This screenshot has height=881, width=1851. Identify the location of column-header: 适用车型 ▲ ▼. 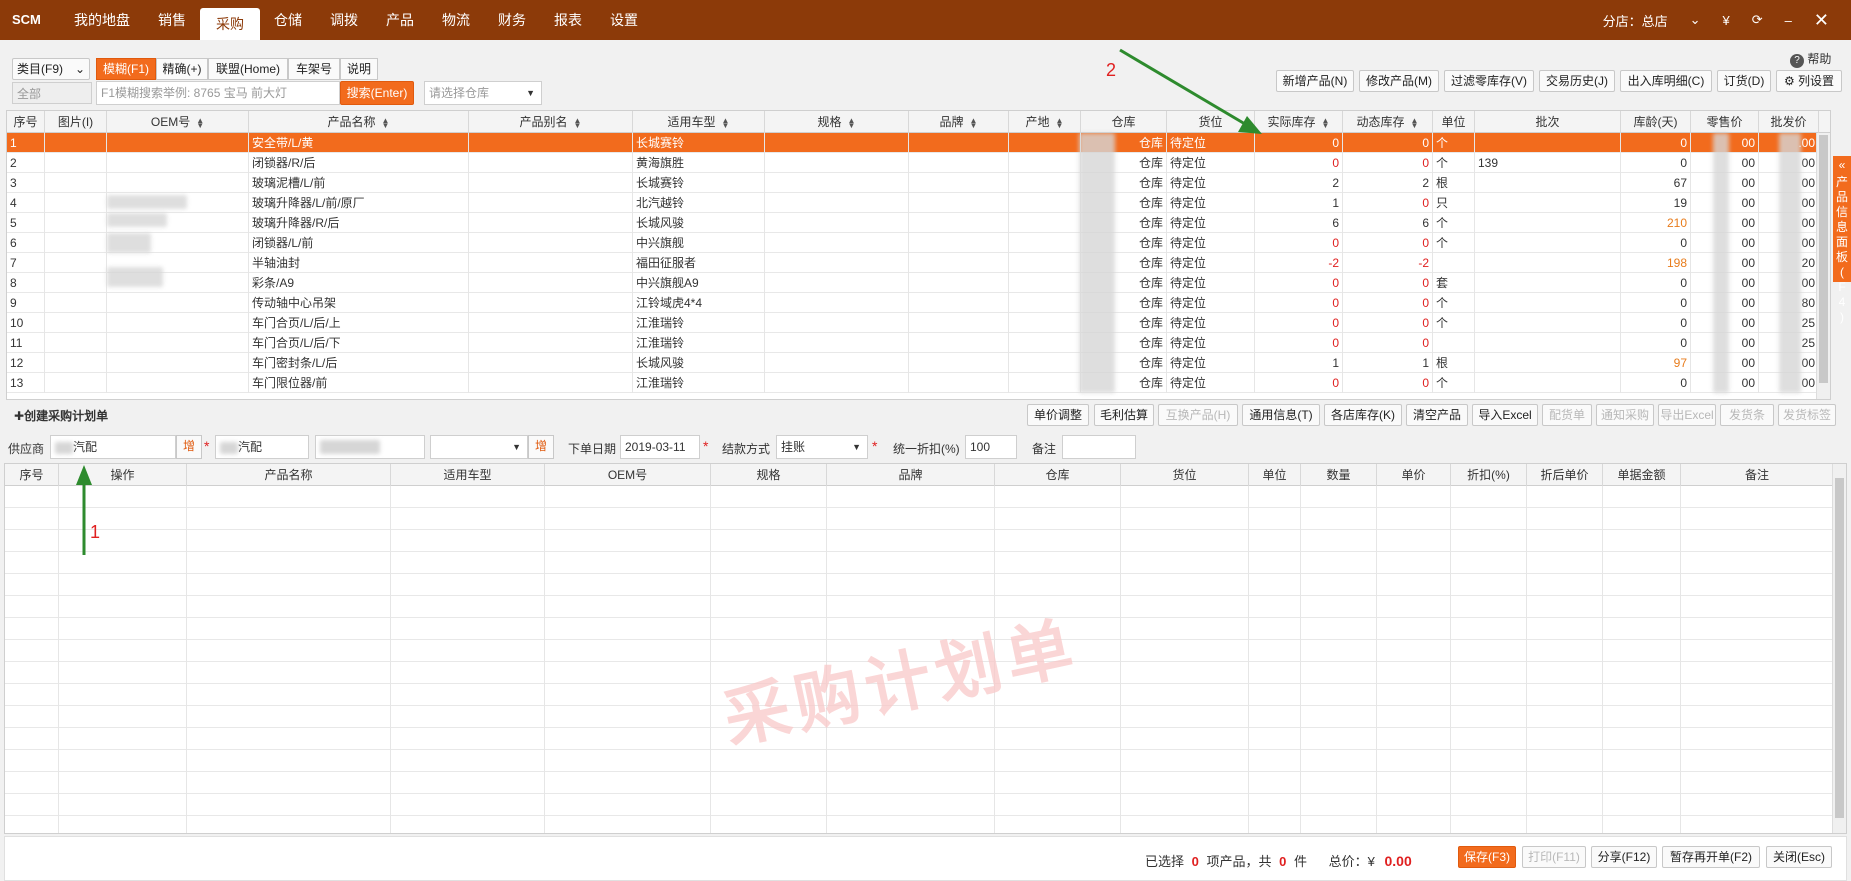
(699, 122).